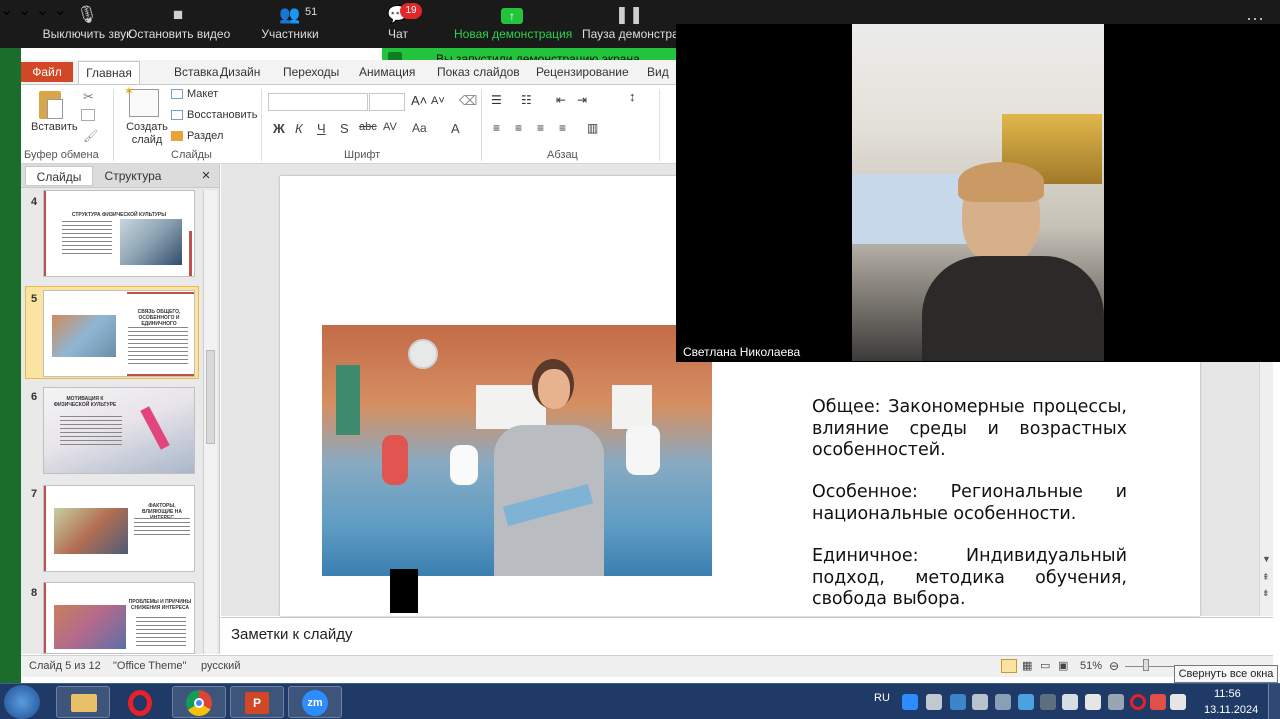 The height and width of the screenshot is (719, 1280). What do you see at coordinates (478, 72) in the screenshot?
I see `tab-slideshow: Показ слайдов` at bounding box center [478, 72].